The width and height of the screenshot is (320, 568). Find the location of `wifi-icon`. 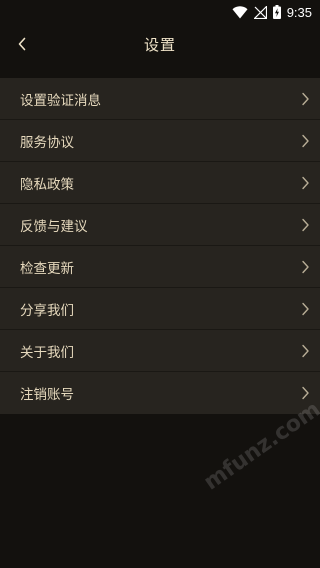

wifi-icon is located at coordinates (240, 12).